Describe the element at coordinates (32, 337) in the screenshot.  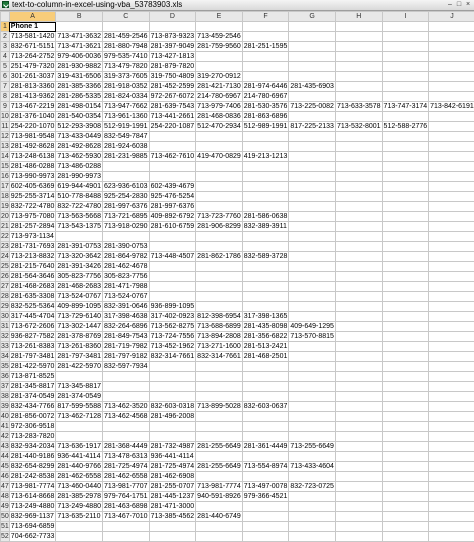
I see `cell-a32: 936-827-7582` at that location.